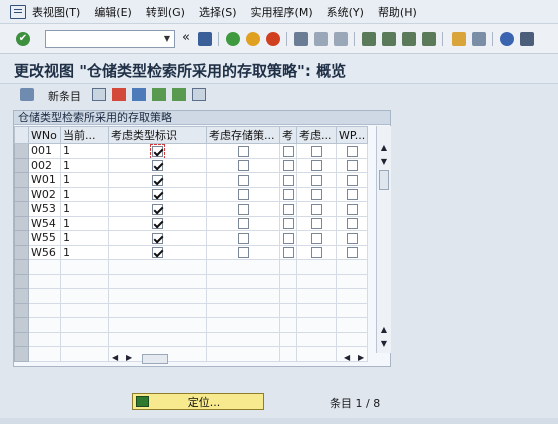 The image size is (558, 424). I want to click on horizontal-thumb, so click(155, 359).